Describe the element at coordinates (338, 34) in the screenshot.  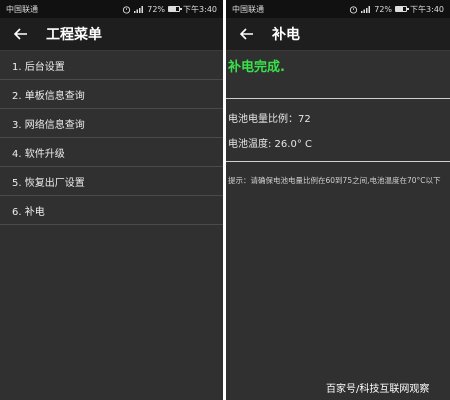
I see `app-bar: 补电` at that location.